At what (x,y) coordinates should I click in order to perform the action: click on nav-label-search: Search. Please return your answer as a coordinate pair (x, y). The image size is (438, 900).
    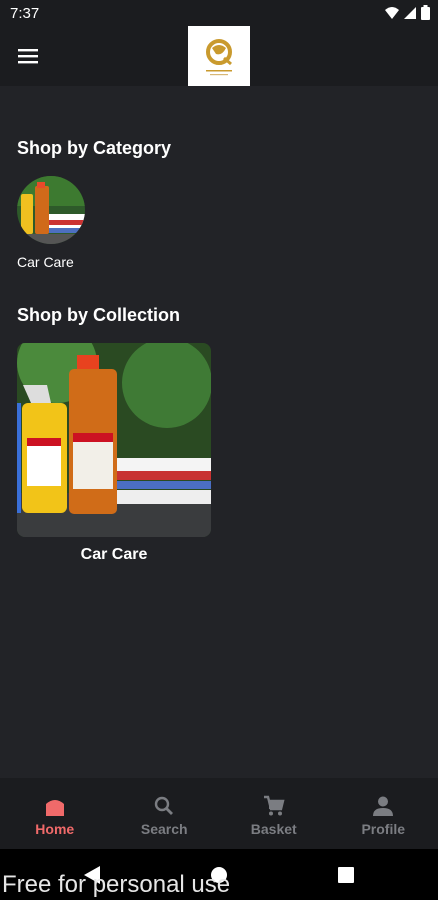
    Looking at the image, I should click on (164, 829).